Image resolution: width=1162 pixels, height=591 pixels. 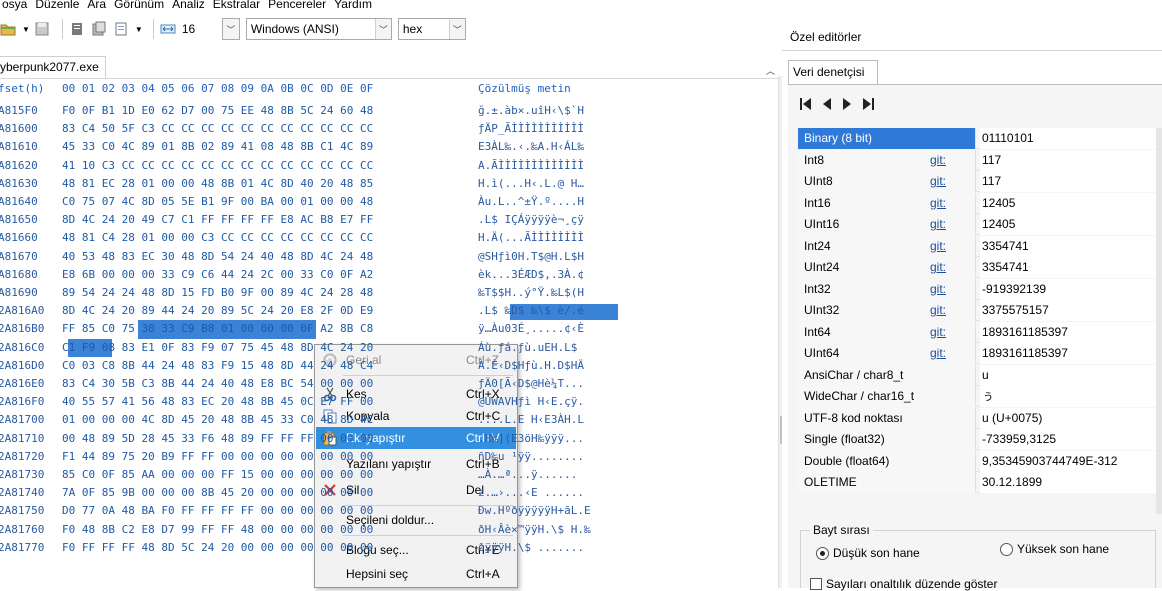 I want to click on hex-offset: 2A81710, so click(x=29, y=439).